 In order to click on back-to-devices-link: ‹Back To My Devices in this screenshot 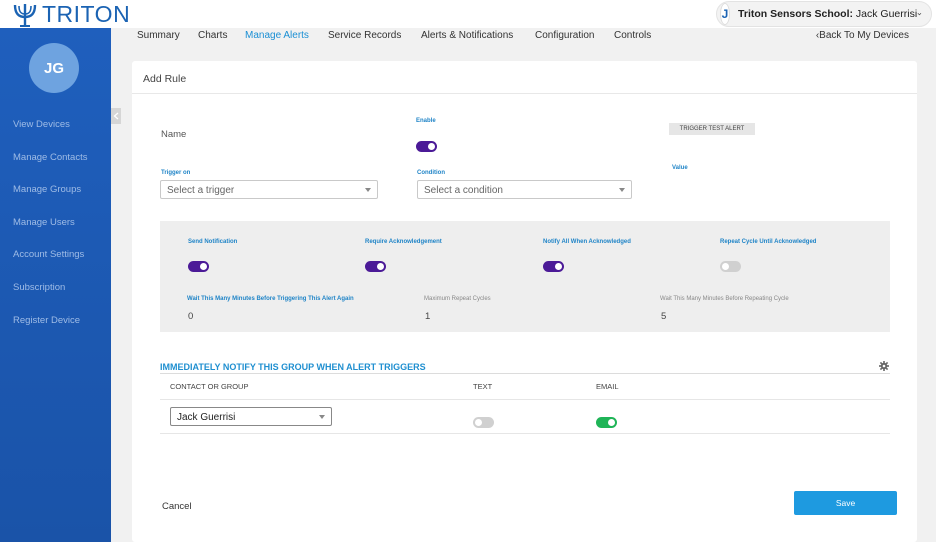, I will do `click(862, 35)`.